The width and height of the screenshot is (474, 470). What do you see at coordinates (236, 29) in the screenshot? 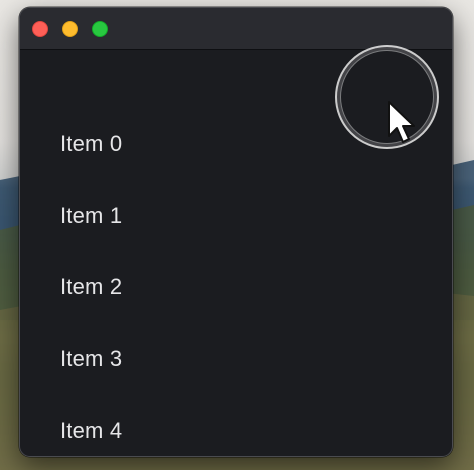
I see `window-titlebar` at bounding box center [236, 29].